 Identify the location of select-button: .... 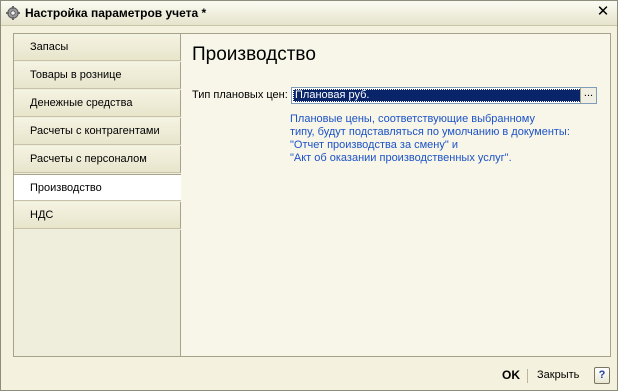
(588, 95).